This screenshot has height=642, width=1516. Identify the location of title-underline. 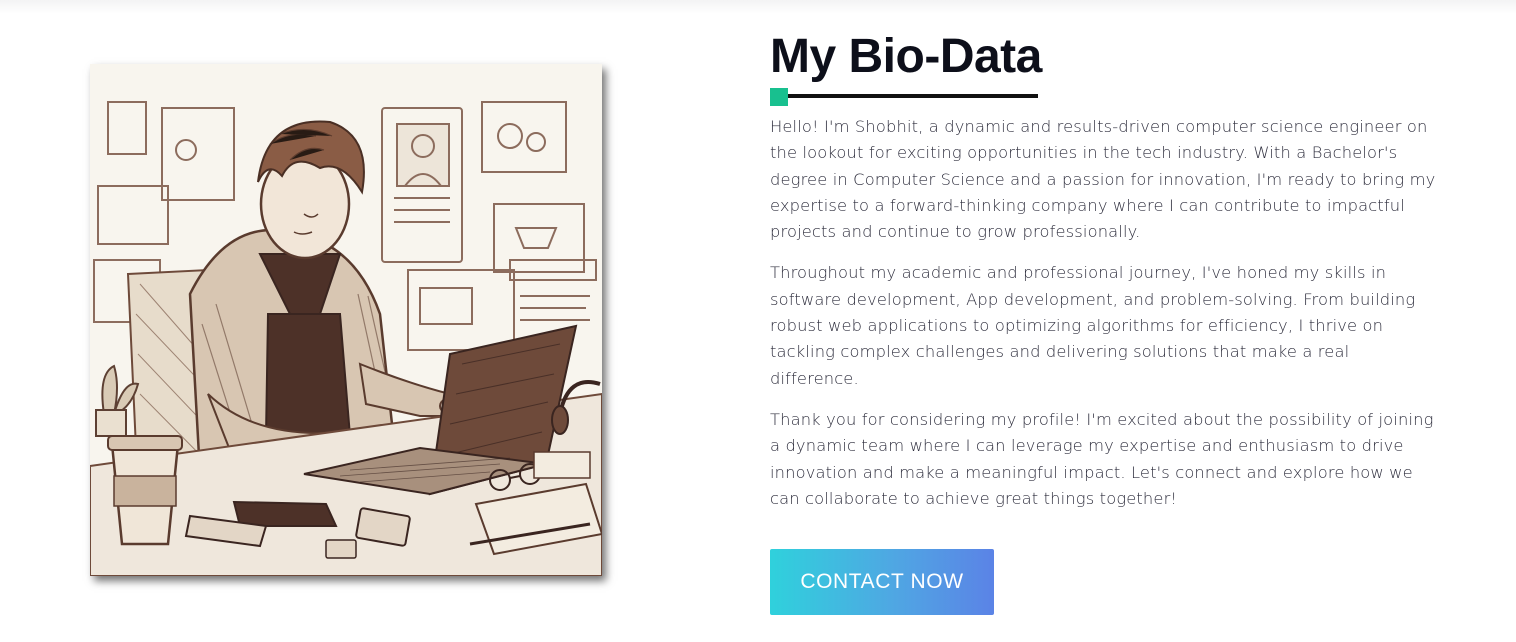
(904, 97).